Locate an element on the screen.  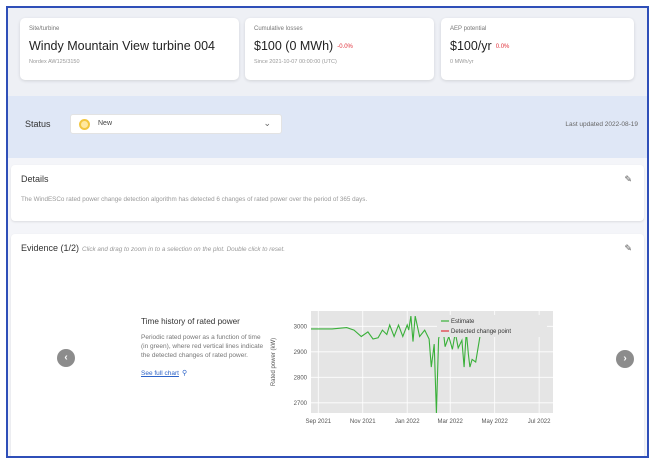
aep-card: AEP potential $100/yr 0.0% 0 MWh/yr is located at coordinates (537, 49).